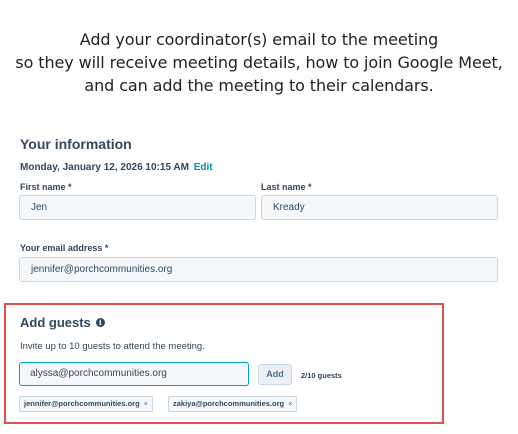  Describe the element at coordinates (203, 167) in the screenshot. I see `edit-datetime-link: Edit` at that location.